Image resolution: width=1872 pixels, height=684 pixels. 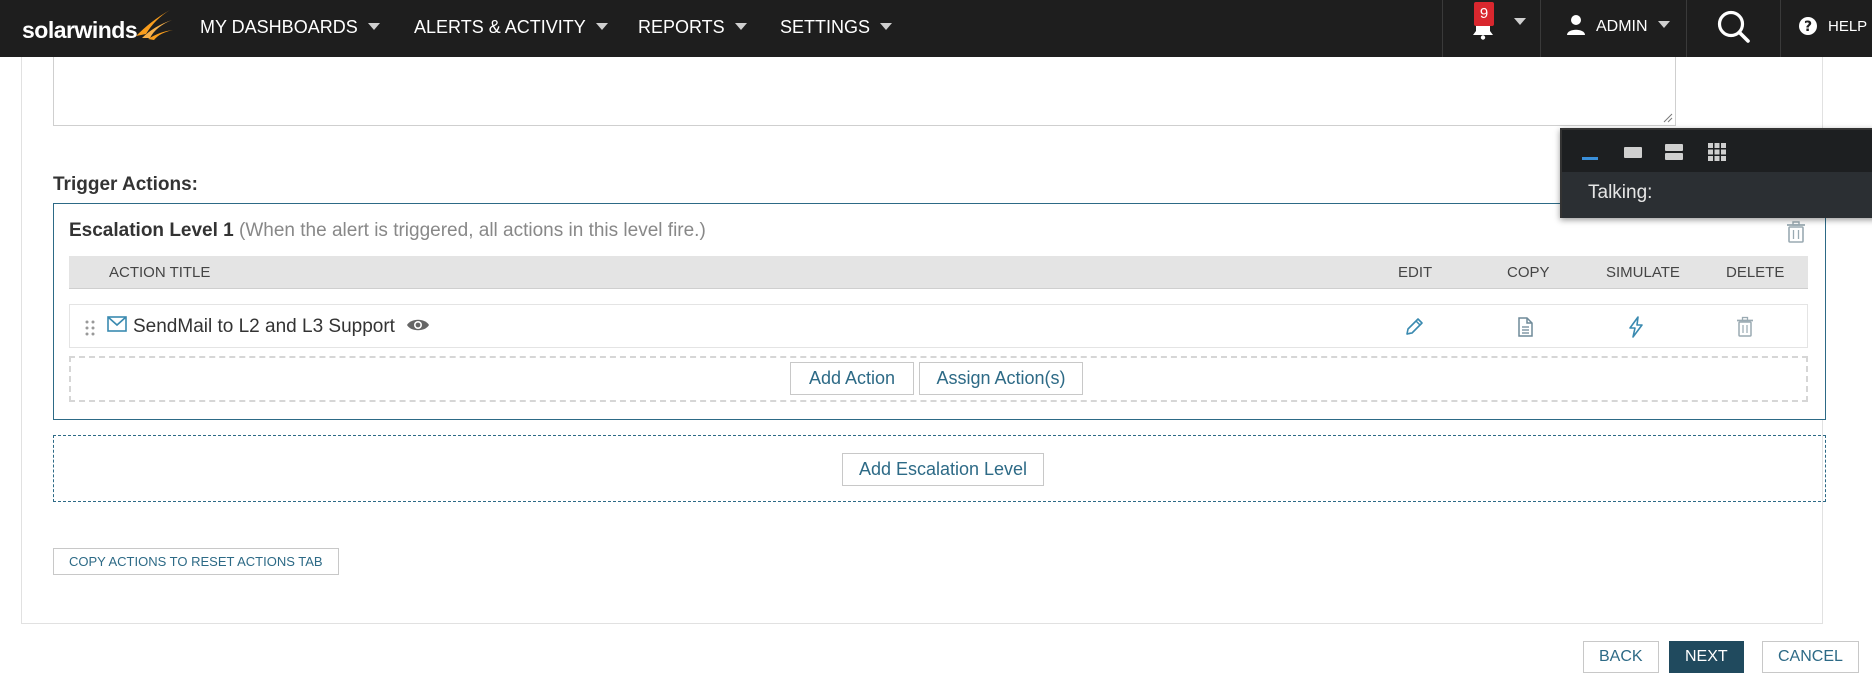 I want to click on nav-reports: REPORTS, so click(x=692, y=28).